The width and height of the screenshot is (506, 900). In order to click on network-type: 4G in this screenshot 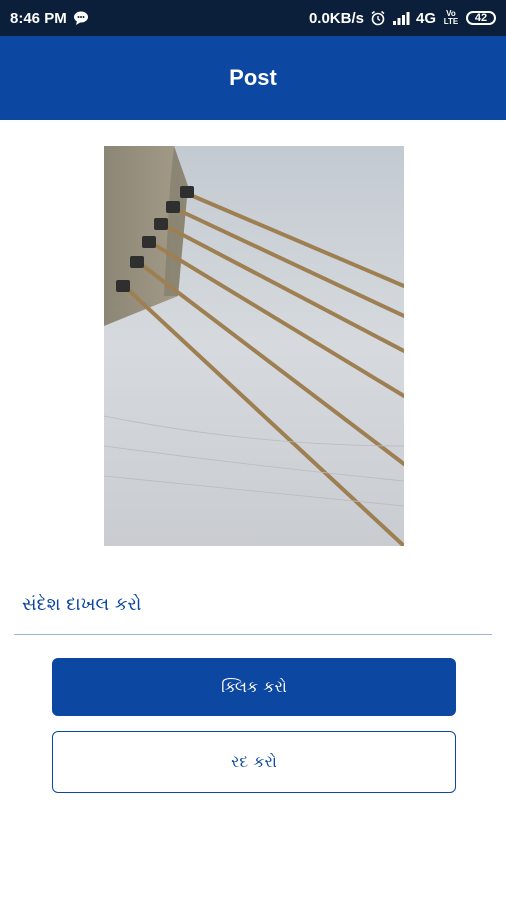, I will do `click(425, 18)`.